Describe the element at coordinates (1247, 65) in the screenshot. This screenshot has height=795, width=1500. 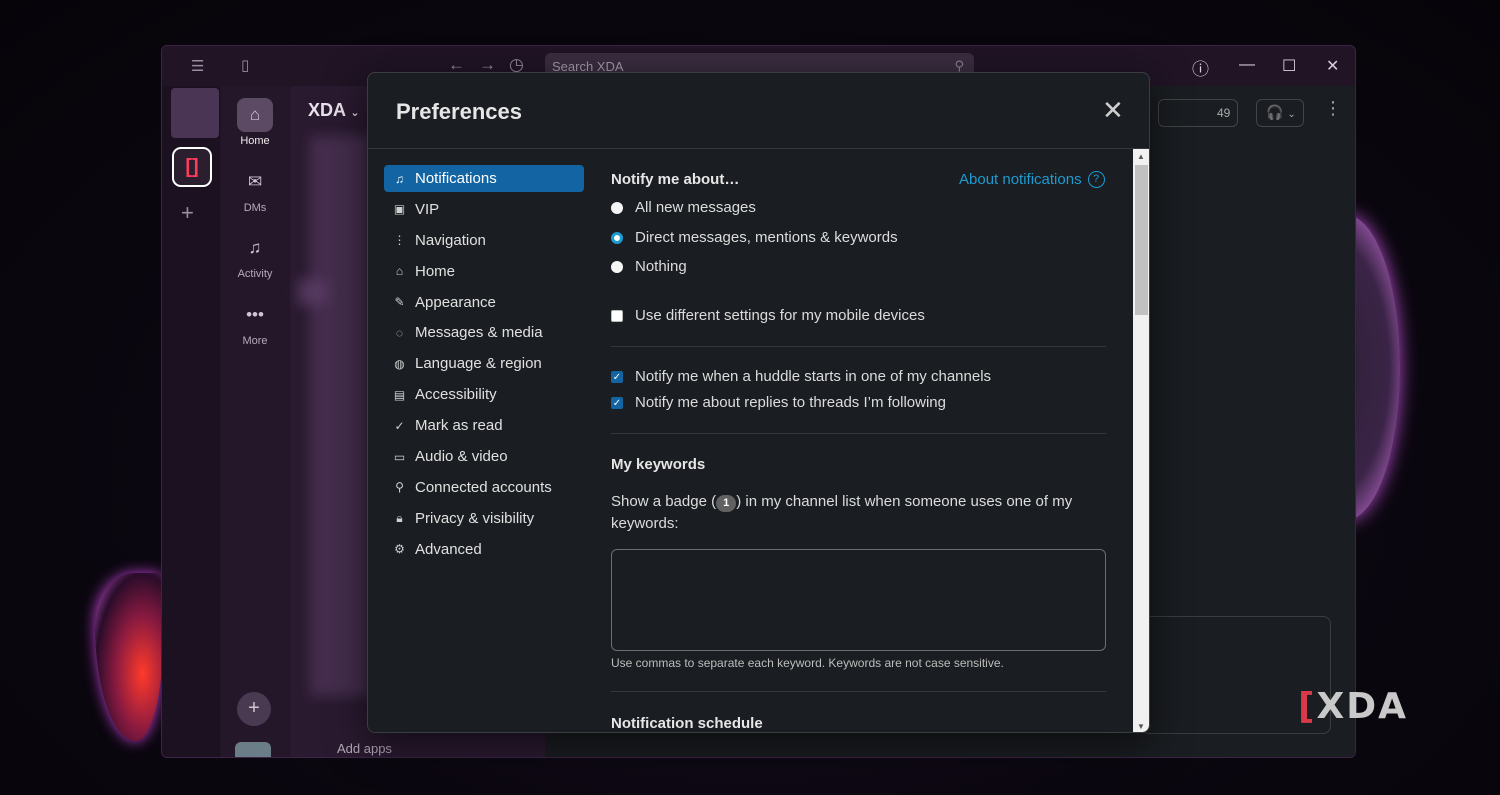
I see `minimize-icon: —` at that location.